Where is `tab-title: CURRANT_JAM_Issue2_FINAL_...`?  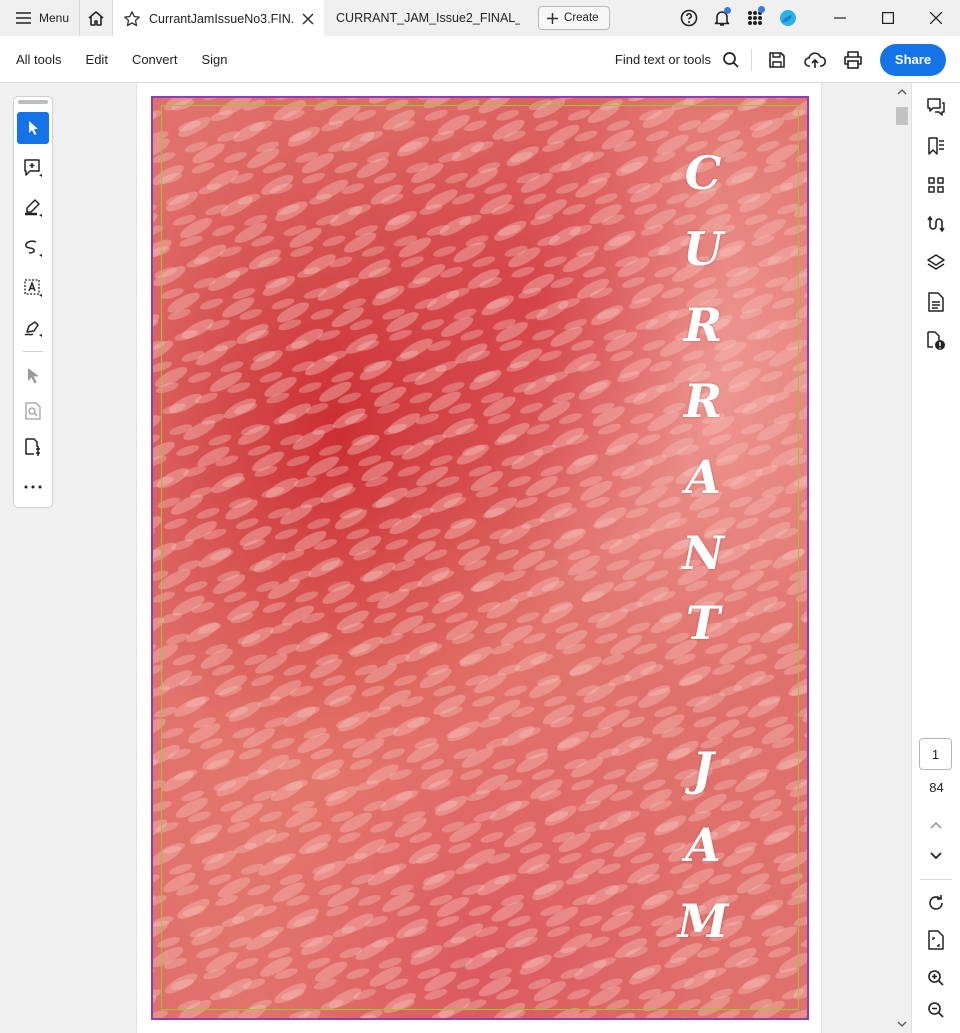 tab-title: CURRANT_JAM_Issue2_FINAL_... is located at coordinates (428, 18).